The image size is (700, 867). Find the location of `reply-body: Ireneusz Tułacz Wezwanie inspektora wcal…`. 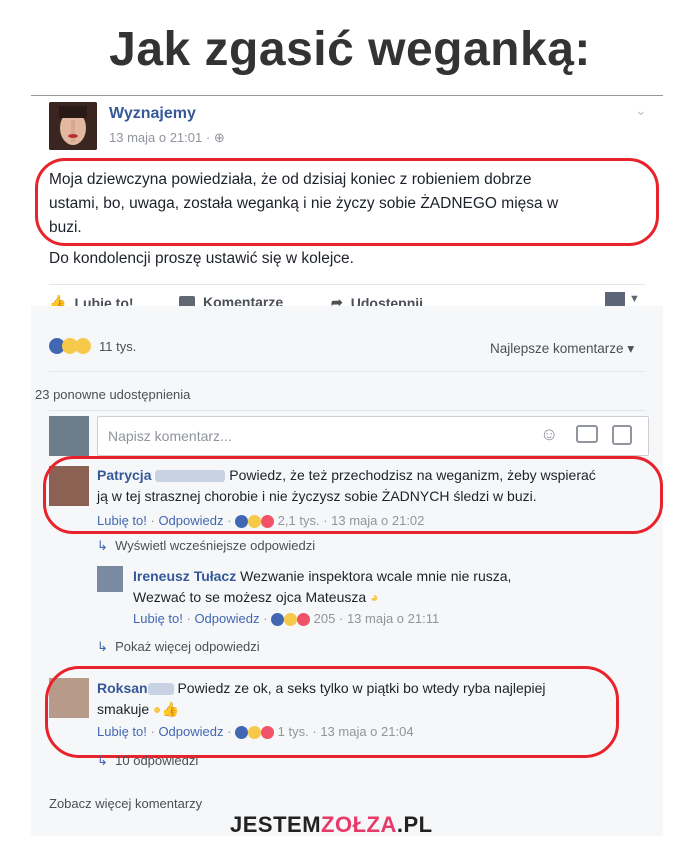

reply-body: Ireneusz Tułacz Wezwanie inspektora wcal… is located at coordinates (383, 587).